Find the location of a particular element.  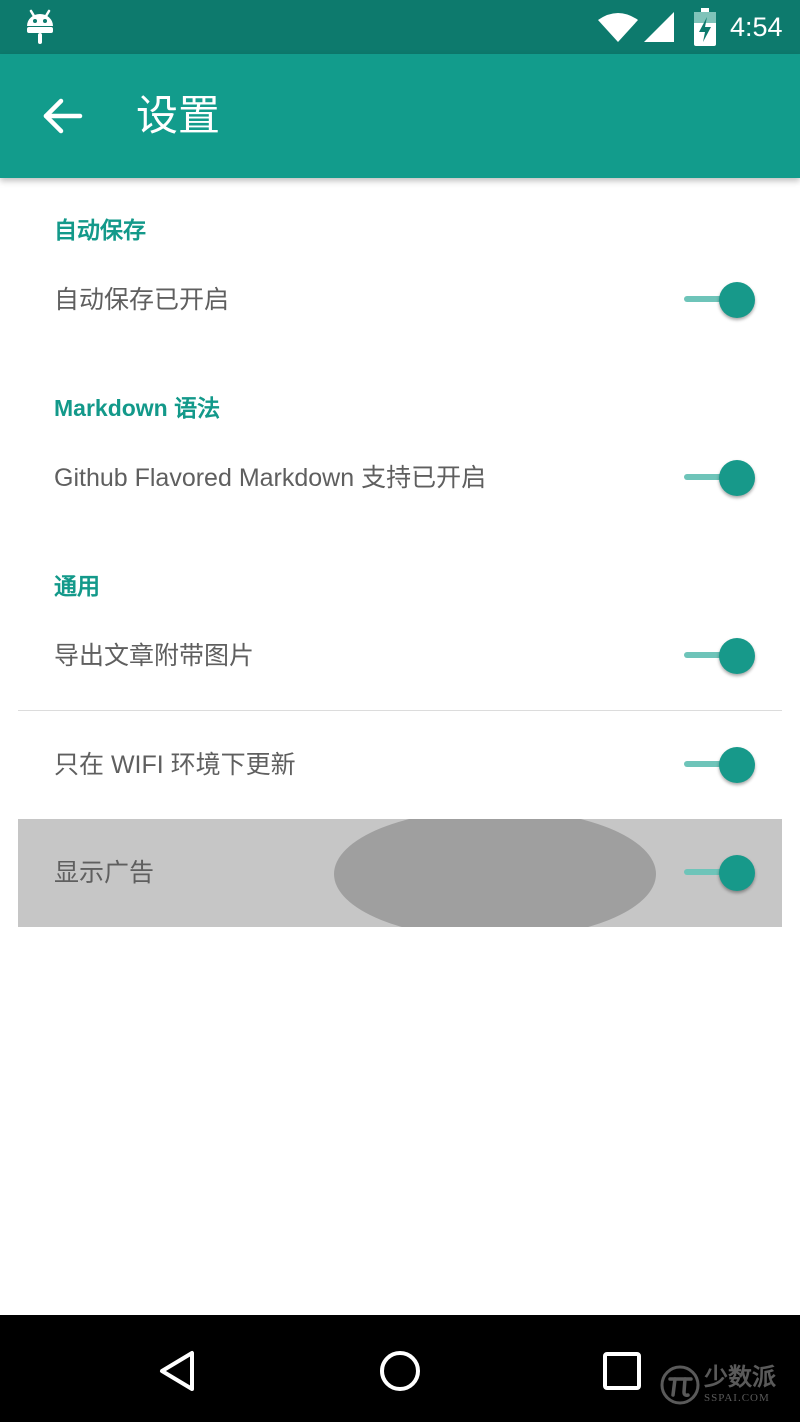

setting-row-export-images: 导出文章附带图片 is located at coordinates (400, 656).